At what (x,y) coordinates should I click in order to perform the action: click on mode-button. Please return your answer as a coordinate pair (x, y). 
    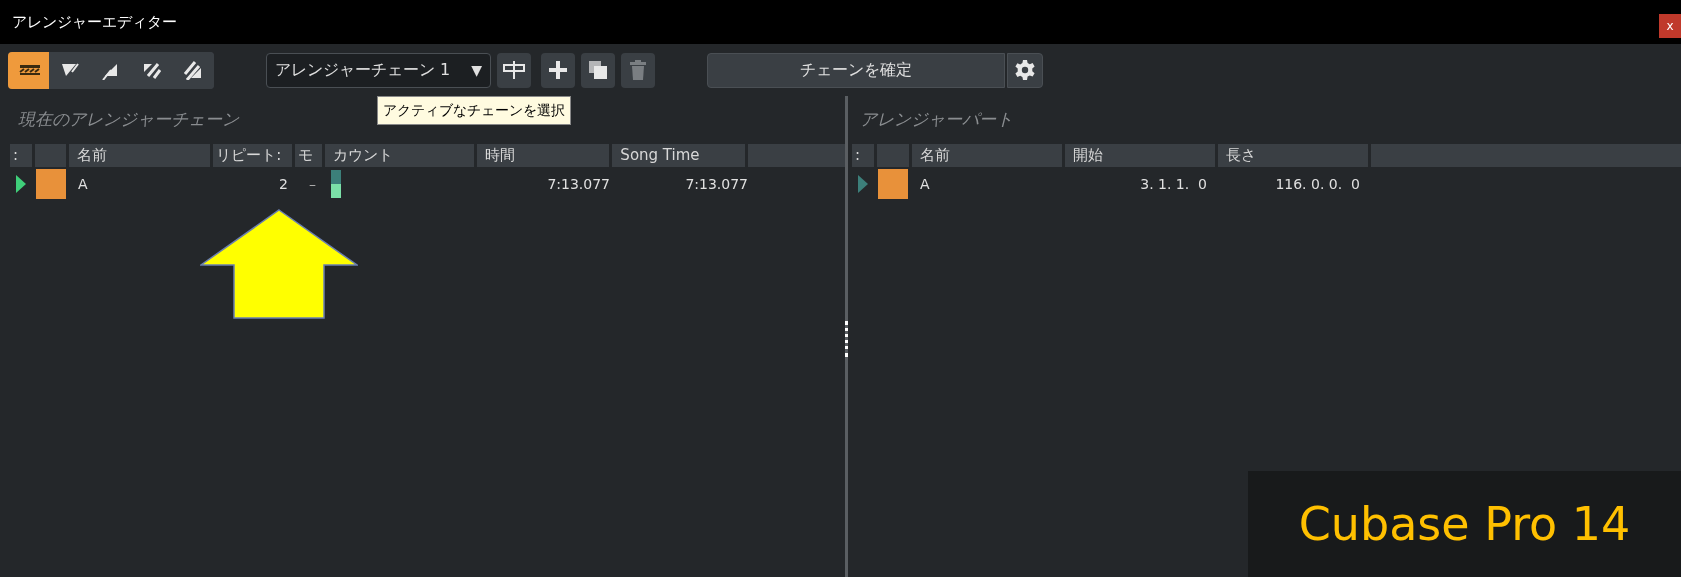
    Looking at the image, I should click on (29, 70).